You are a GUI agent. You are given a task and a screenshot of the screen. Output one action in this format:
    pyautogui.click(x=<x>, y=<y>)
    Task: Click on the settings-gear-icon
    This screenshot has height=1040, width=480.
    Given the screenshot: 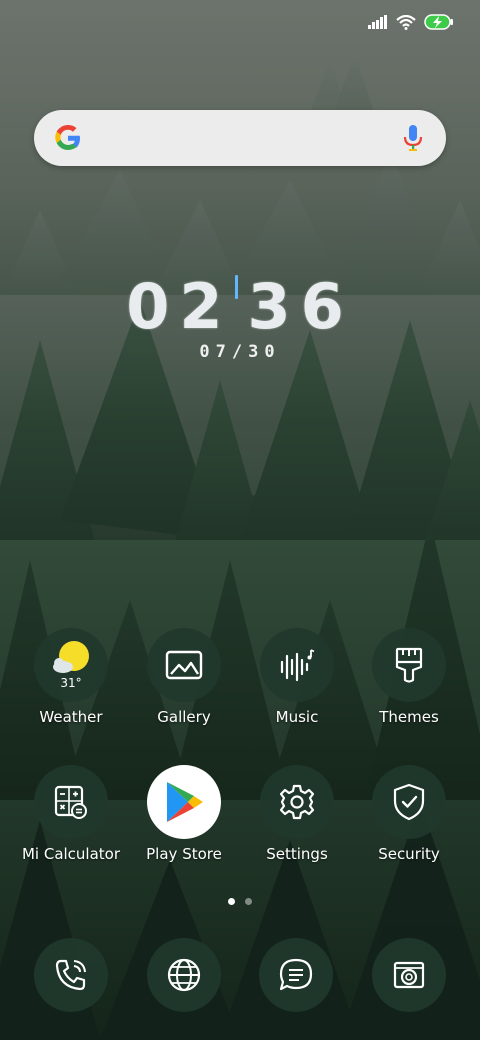 What is the action you would take?
    pyautogui.click(x=297, y=802)
    